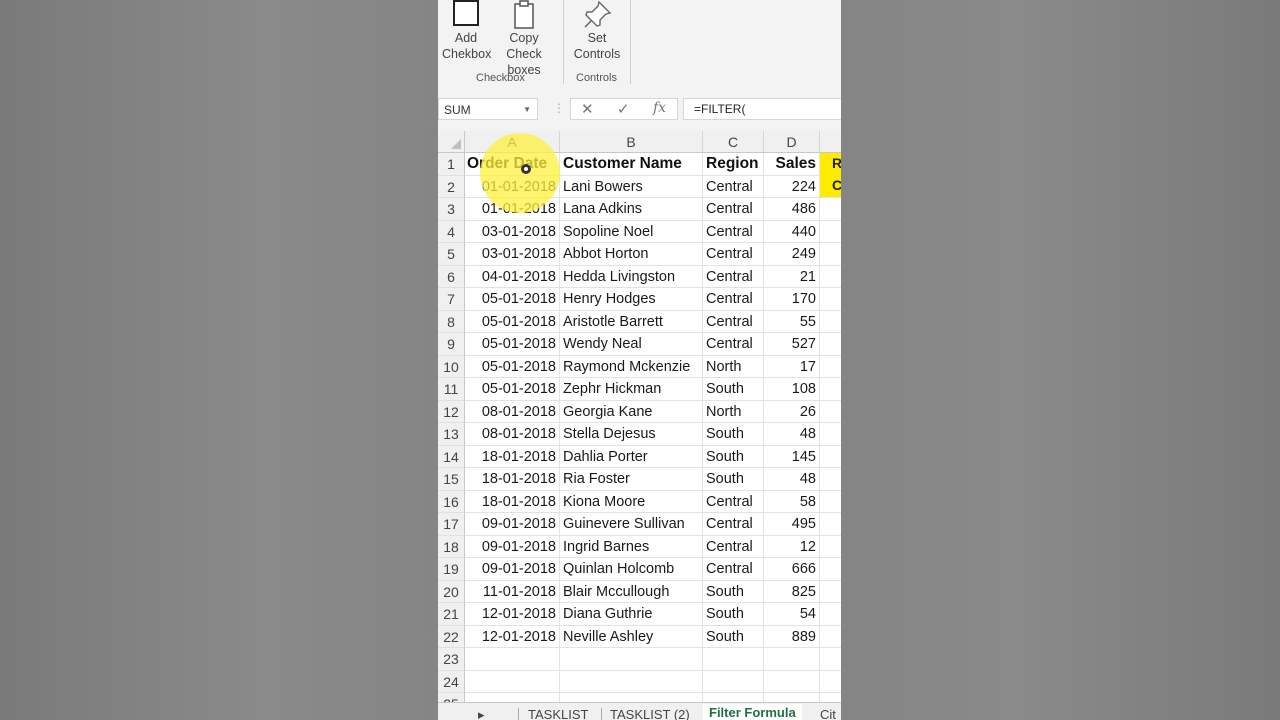 Image resolution: width=1280 pixels, height=720 pixels. I want to click on order-date-cell: 01-01-2018, so click(512, 209).